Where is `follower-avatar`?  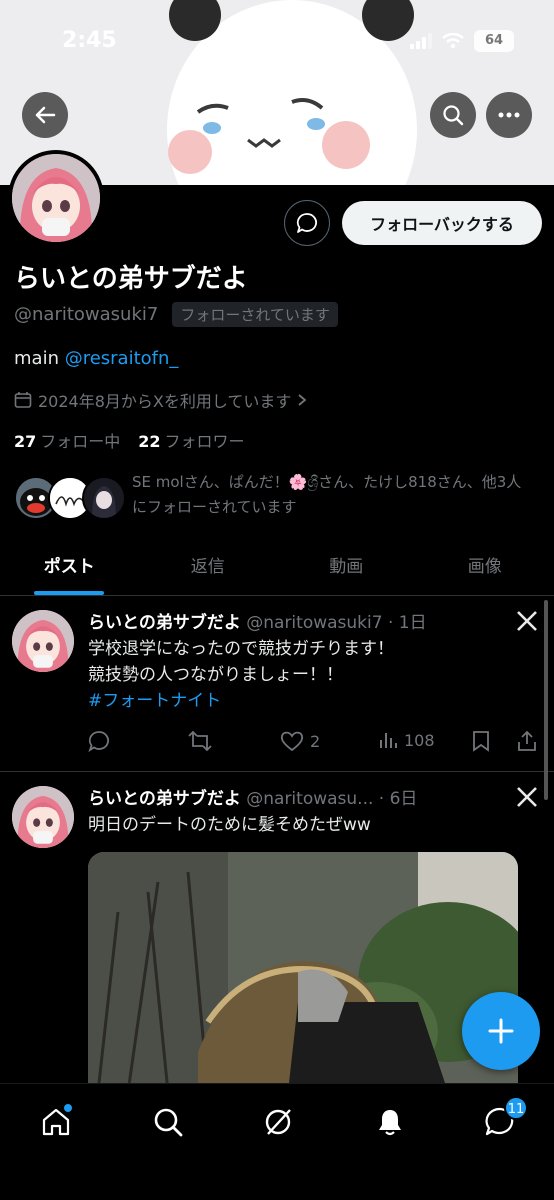 follower-avatar is located at coordinates (104, 498).